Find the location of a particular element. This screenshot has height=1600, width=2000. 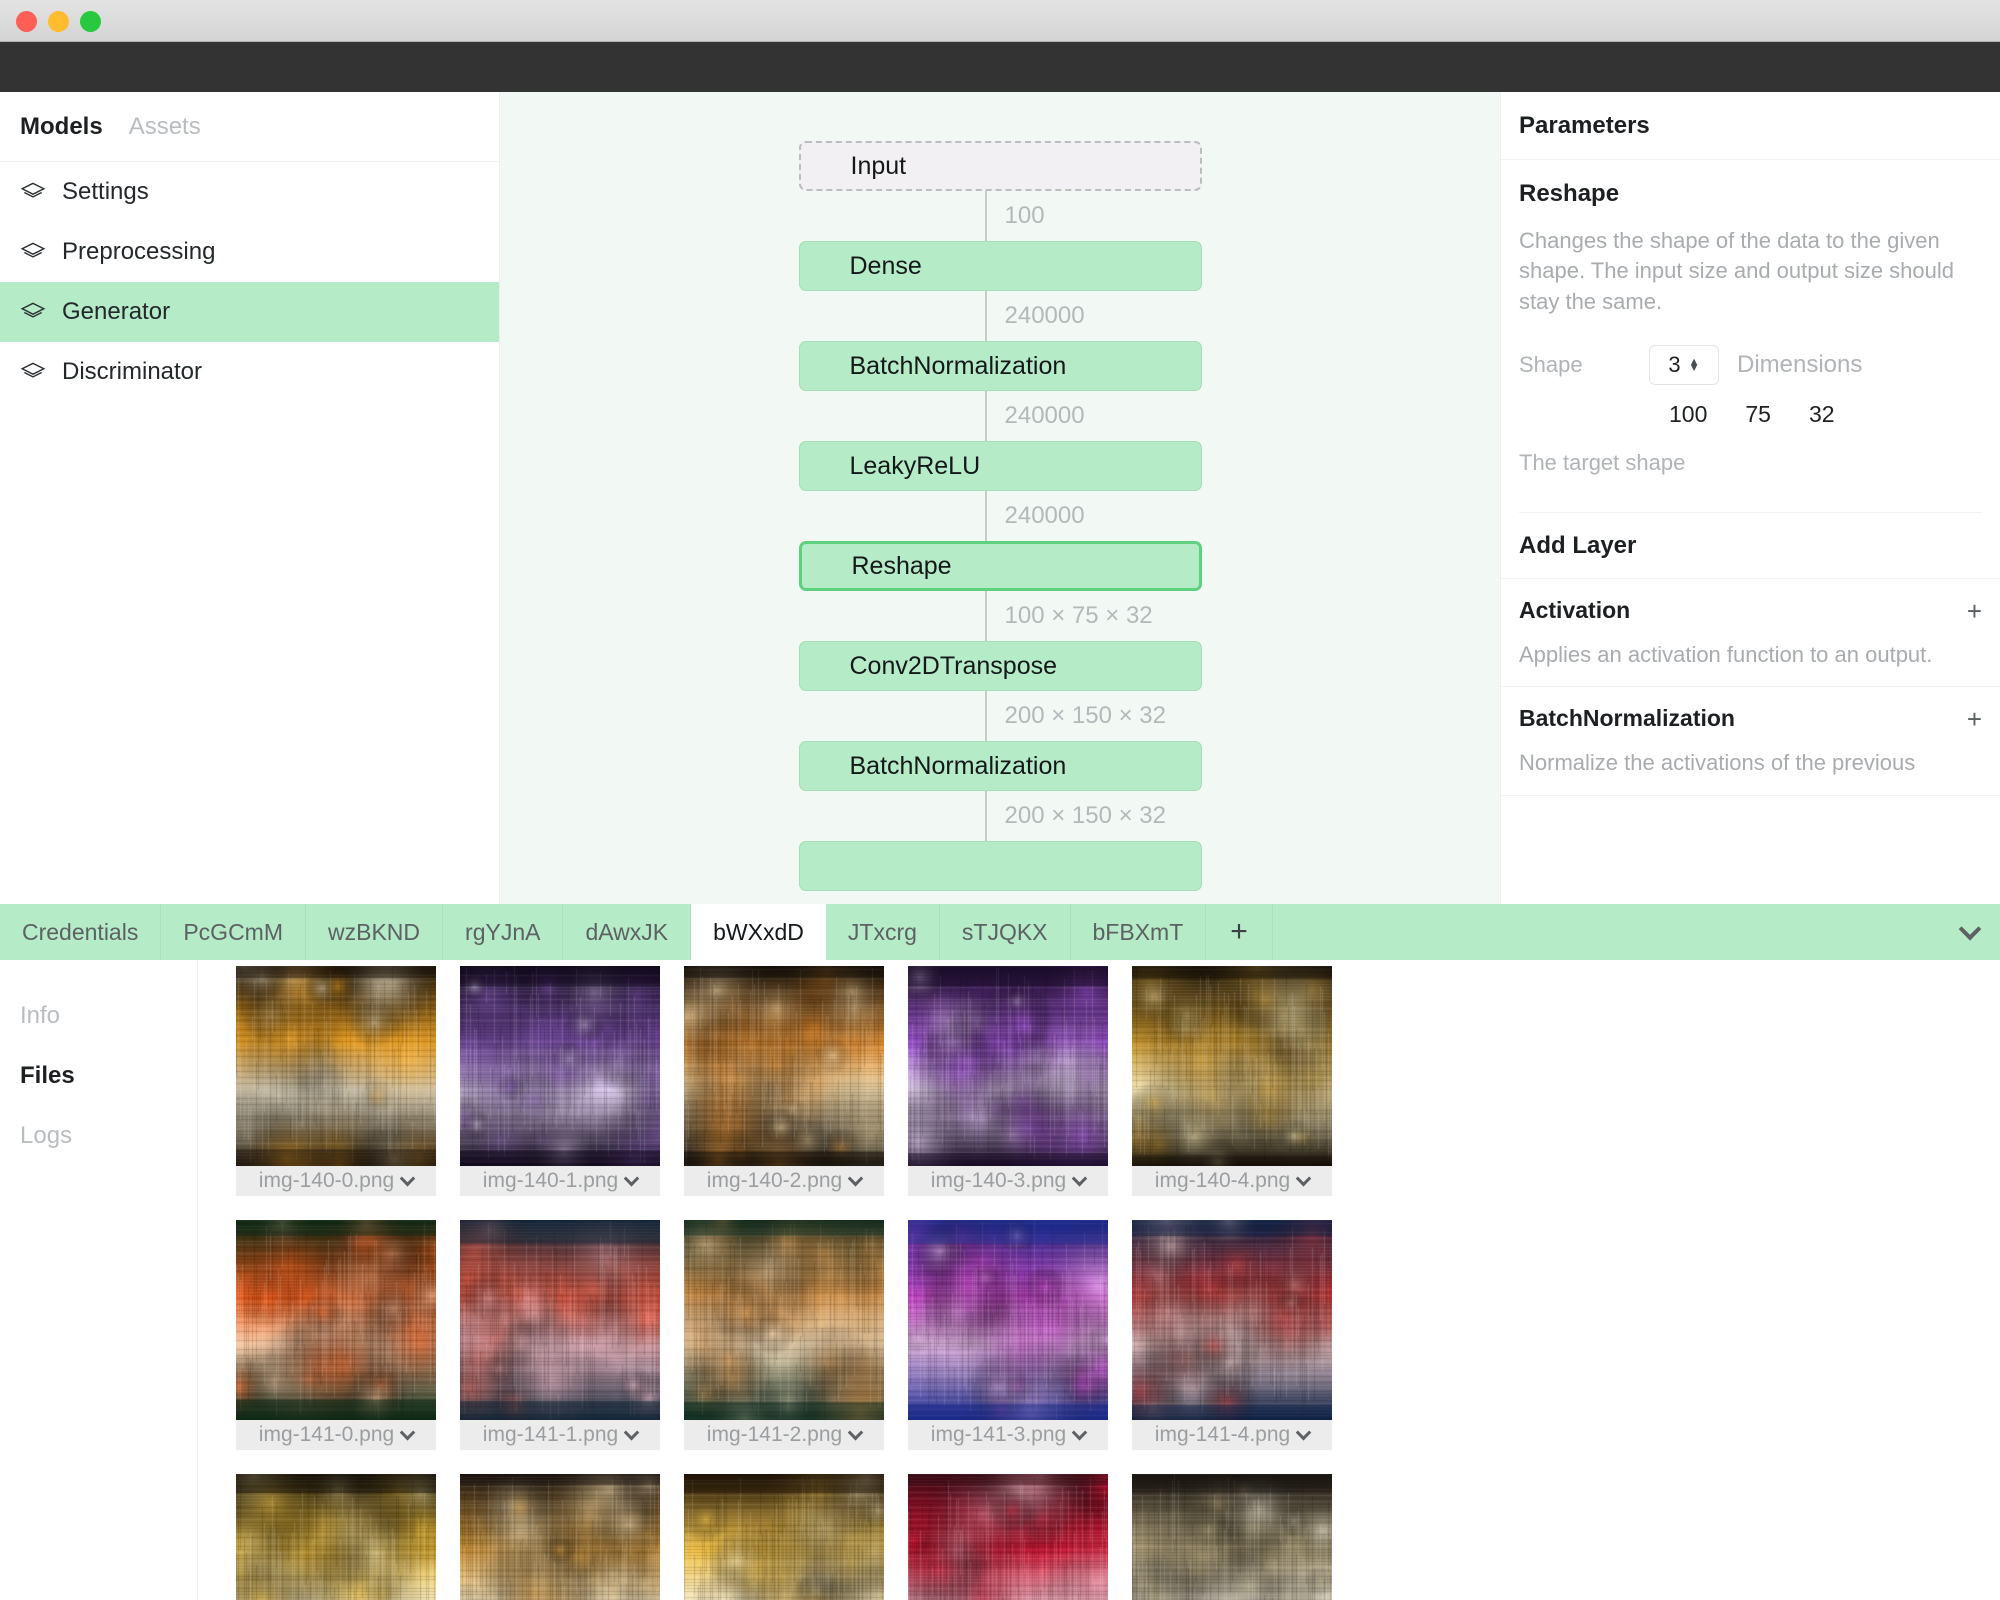

graph-node-input: Input is located at coordinates (1000, 166).